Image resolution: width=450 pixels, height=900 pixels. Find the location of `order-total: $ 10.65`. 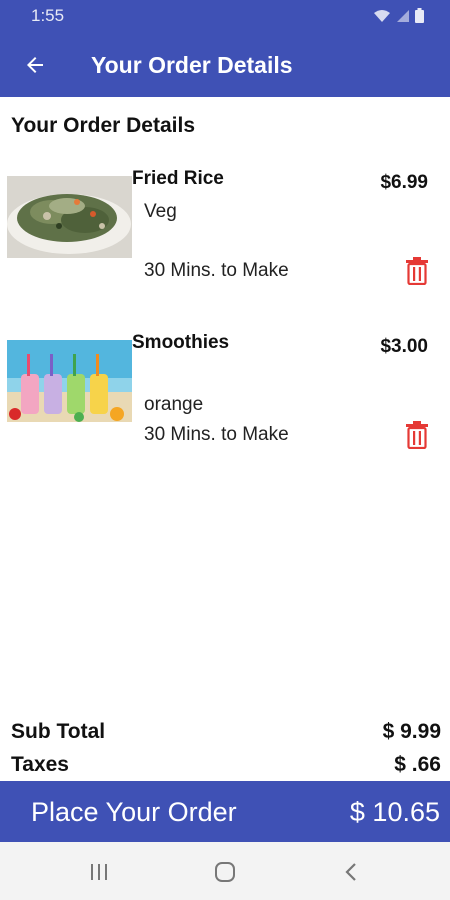

order-total: $ 10.65 is located at coordinates (394, 812).